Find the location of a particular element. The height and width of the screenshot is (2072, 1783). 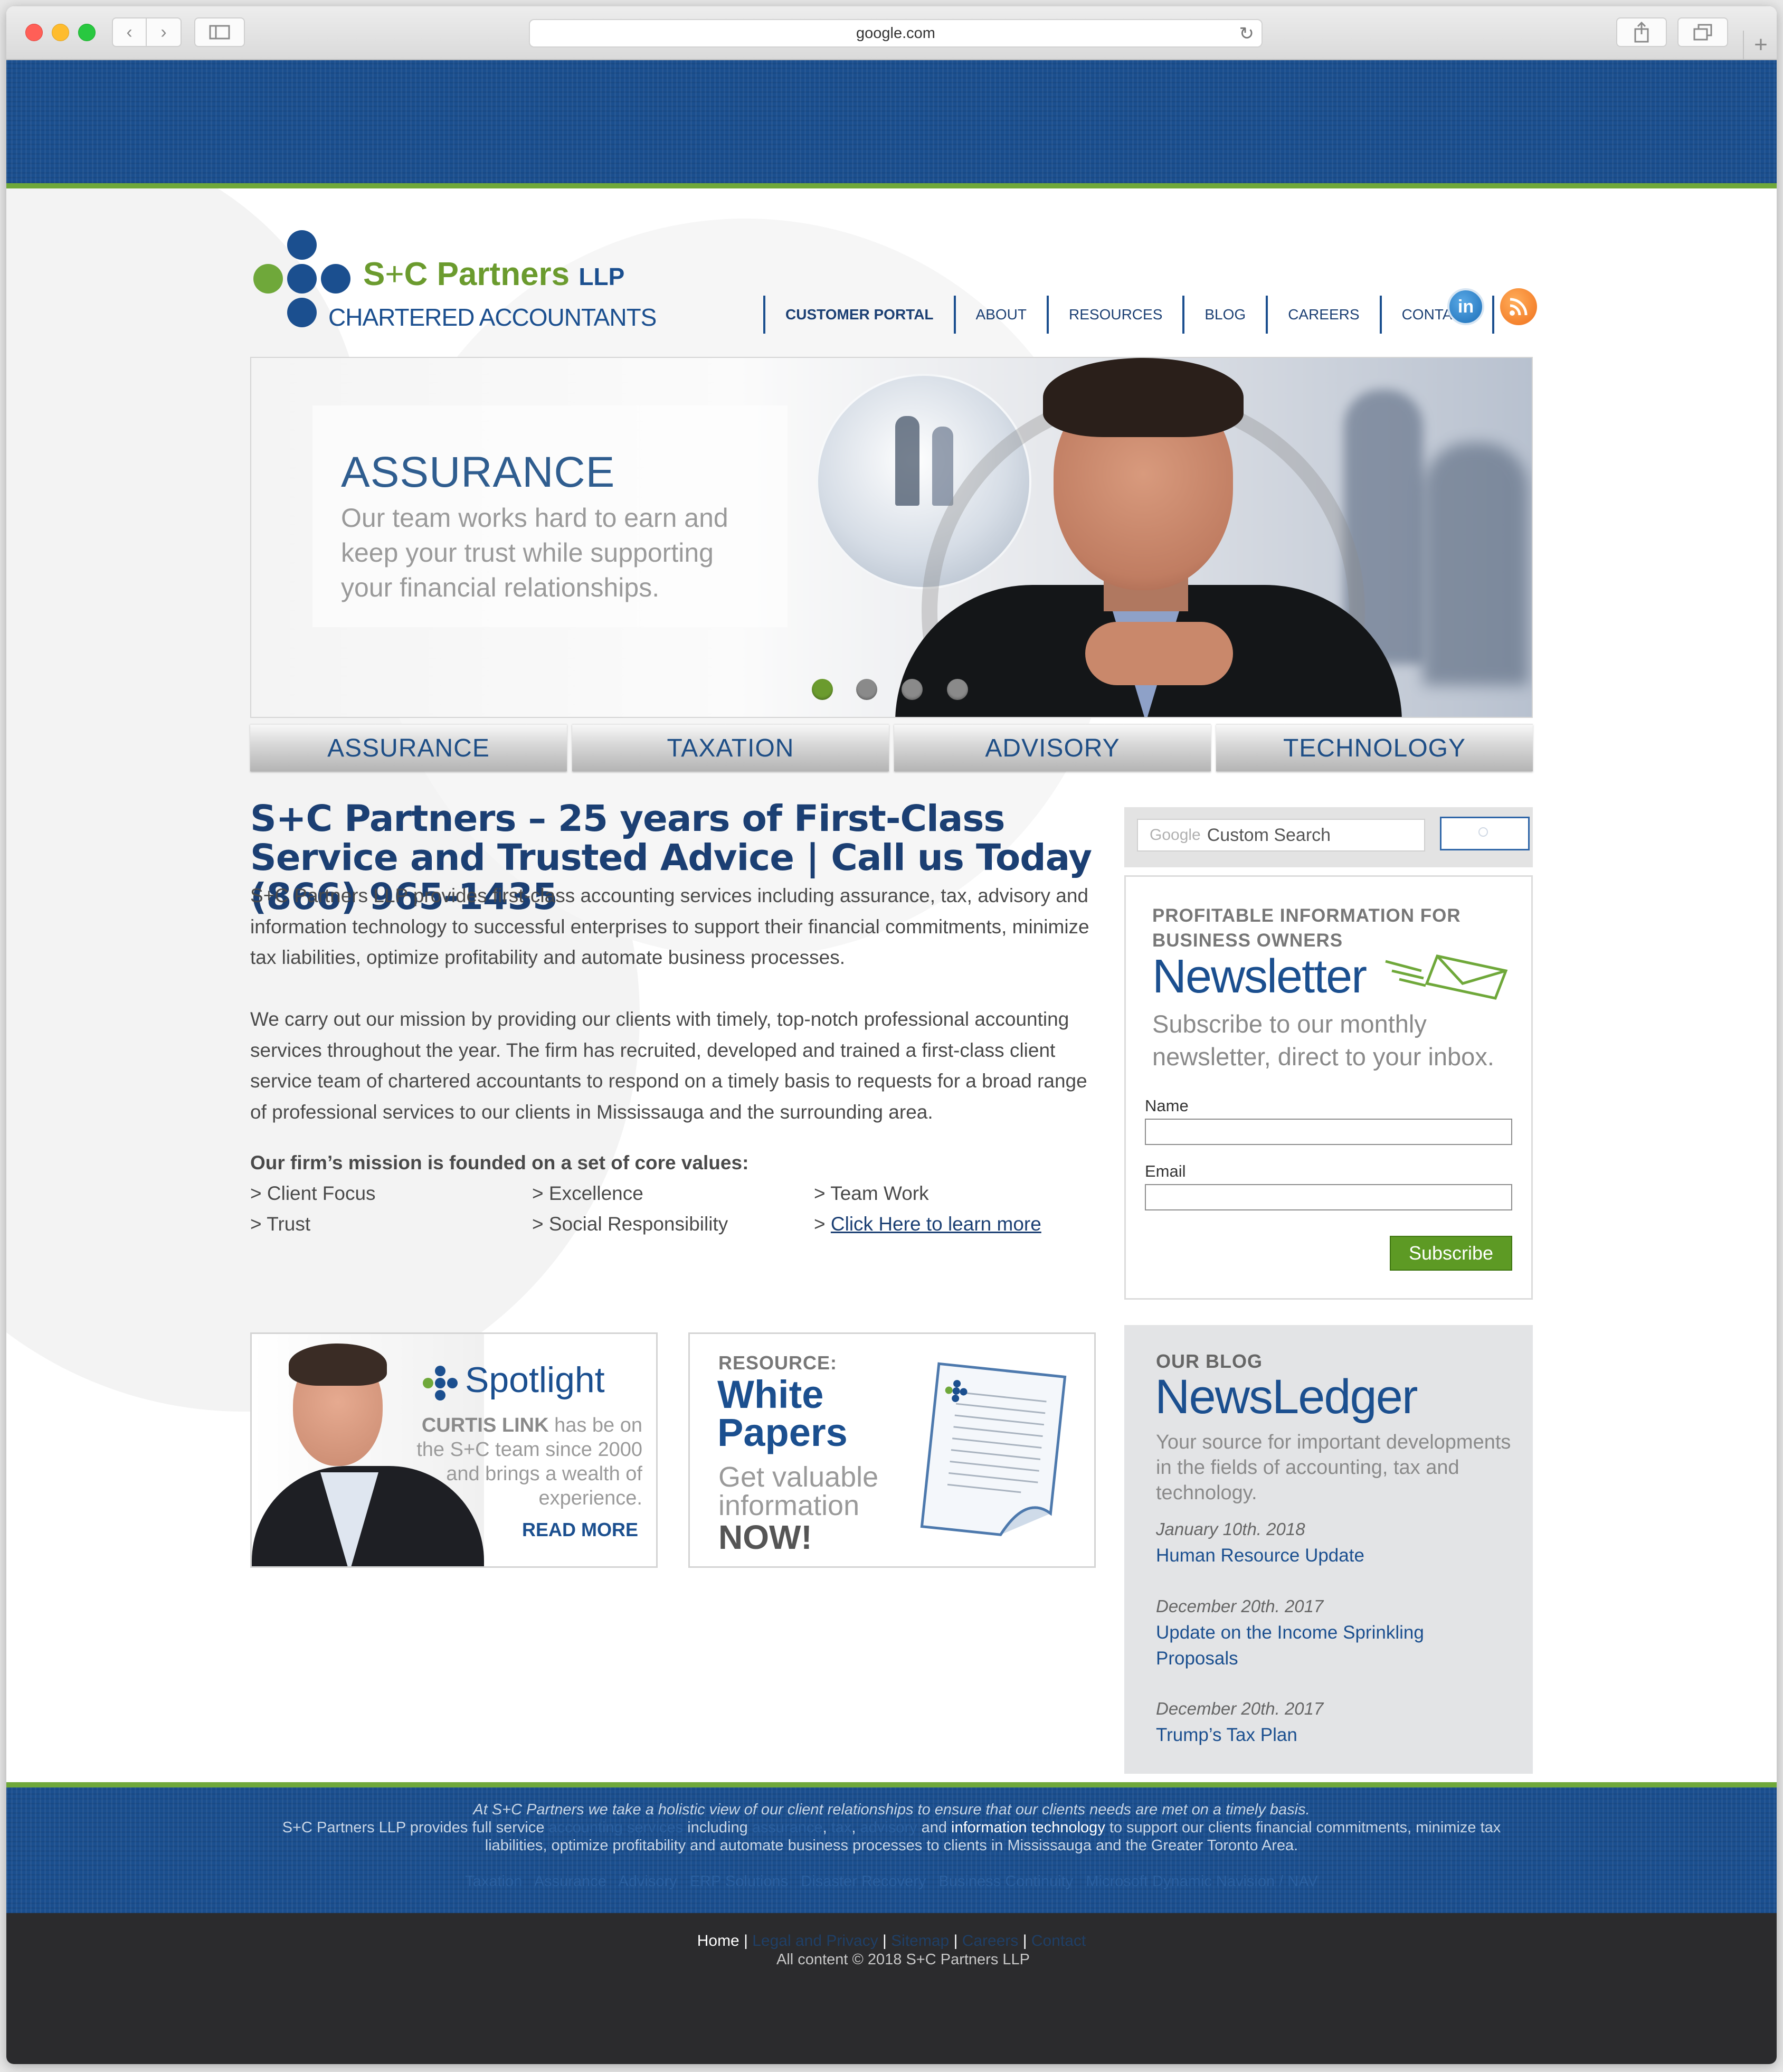

footer-link-taxation: Taxation is located at coordinates (493, 1881).